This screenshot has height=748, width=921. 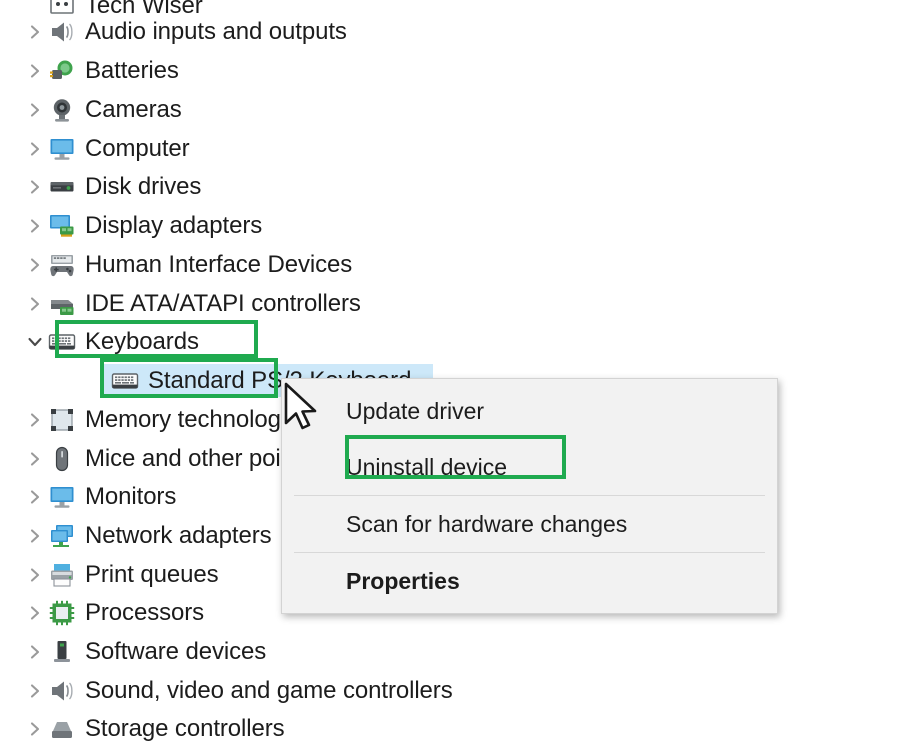 I want to click on keyboards-node-highlight, so click(x=156, y=339).